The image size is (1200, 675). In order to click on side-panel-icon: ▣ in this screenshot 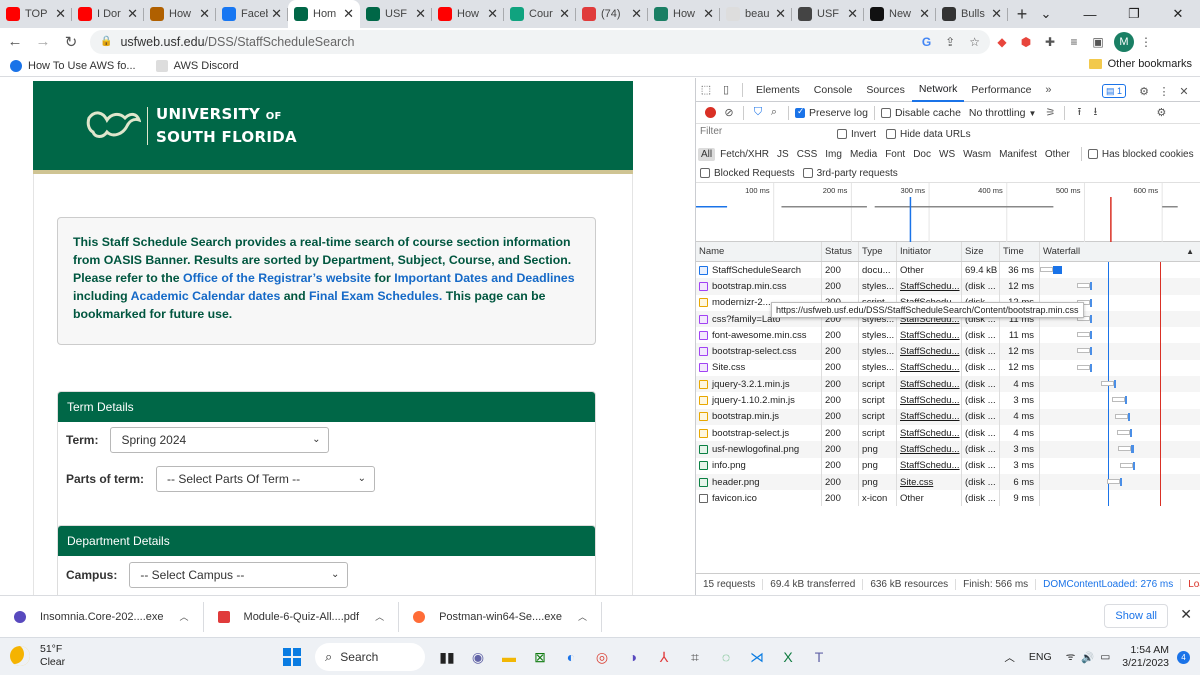, I will do `click(1098, 42)`.